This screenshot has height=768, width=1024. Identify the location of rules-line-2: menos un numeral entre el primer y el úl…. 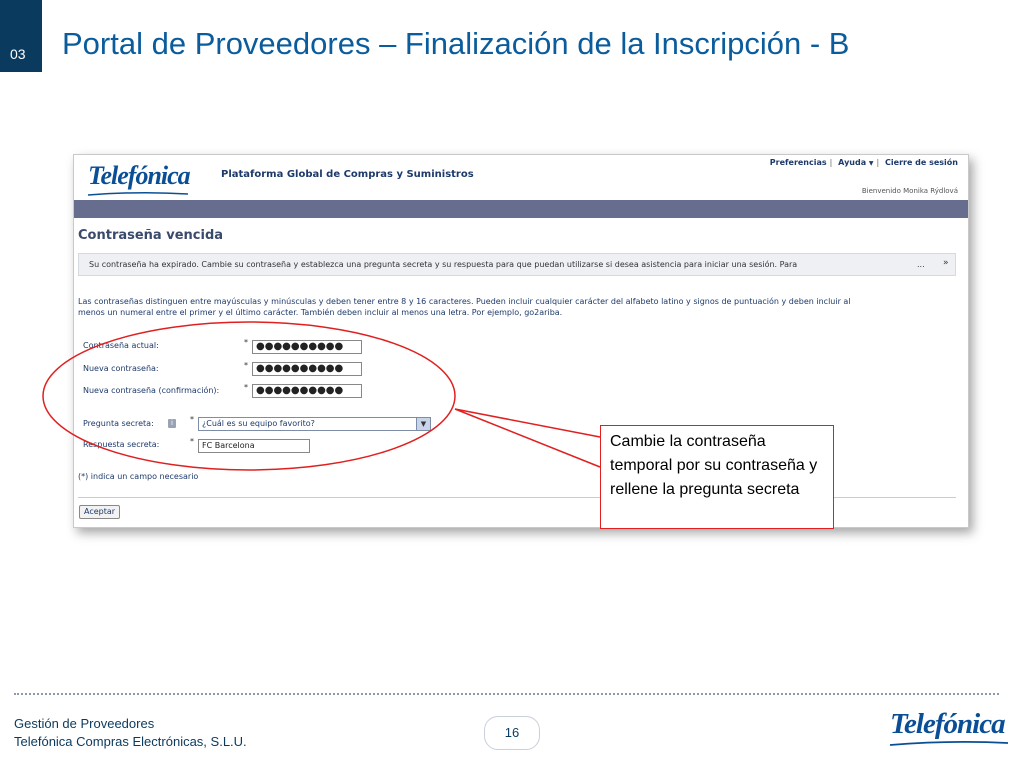
(320, 312).